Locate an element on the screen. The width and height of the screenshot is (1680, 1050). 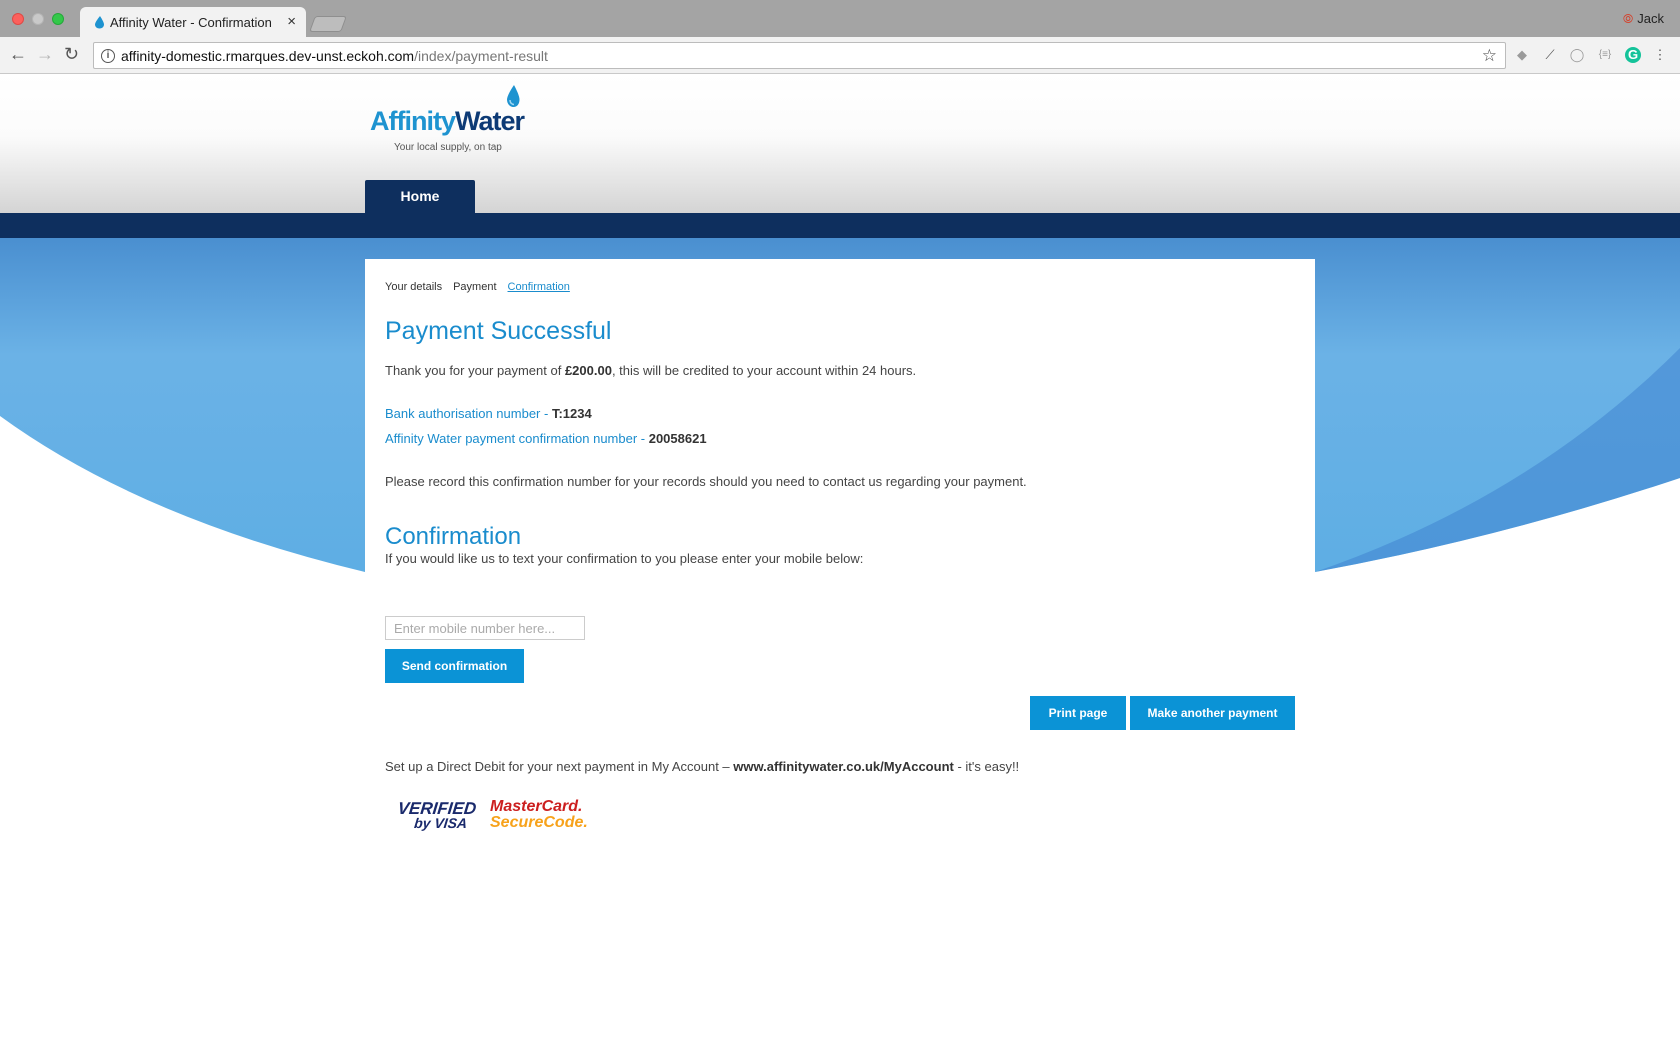
thanks-prefix: Thank you for your payment of is located at coordinates (475, 370).